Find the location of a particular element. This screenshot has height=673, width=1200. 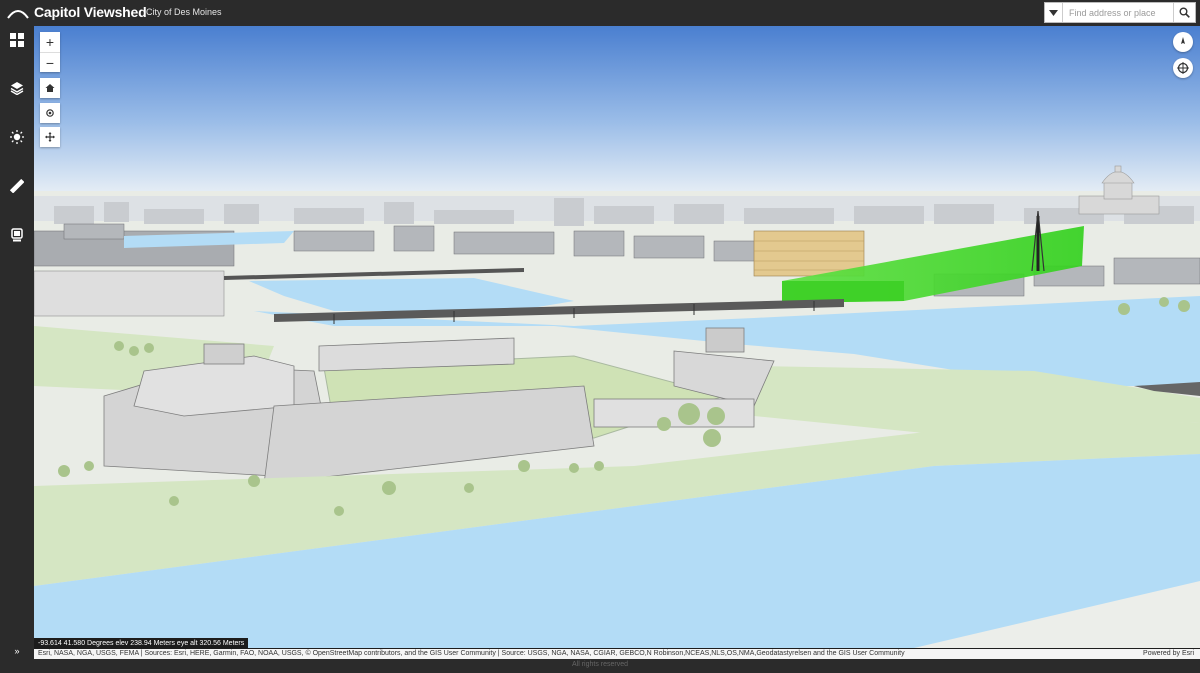

large-building-left is located at coordinates (129, 293).